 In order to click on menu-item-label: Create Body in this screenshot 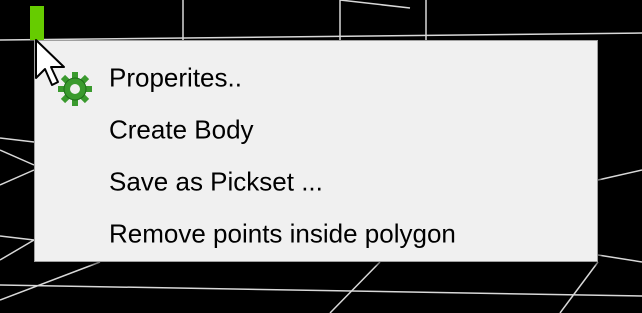, I will do `click(181, 129)`.